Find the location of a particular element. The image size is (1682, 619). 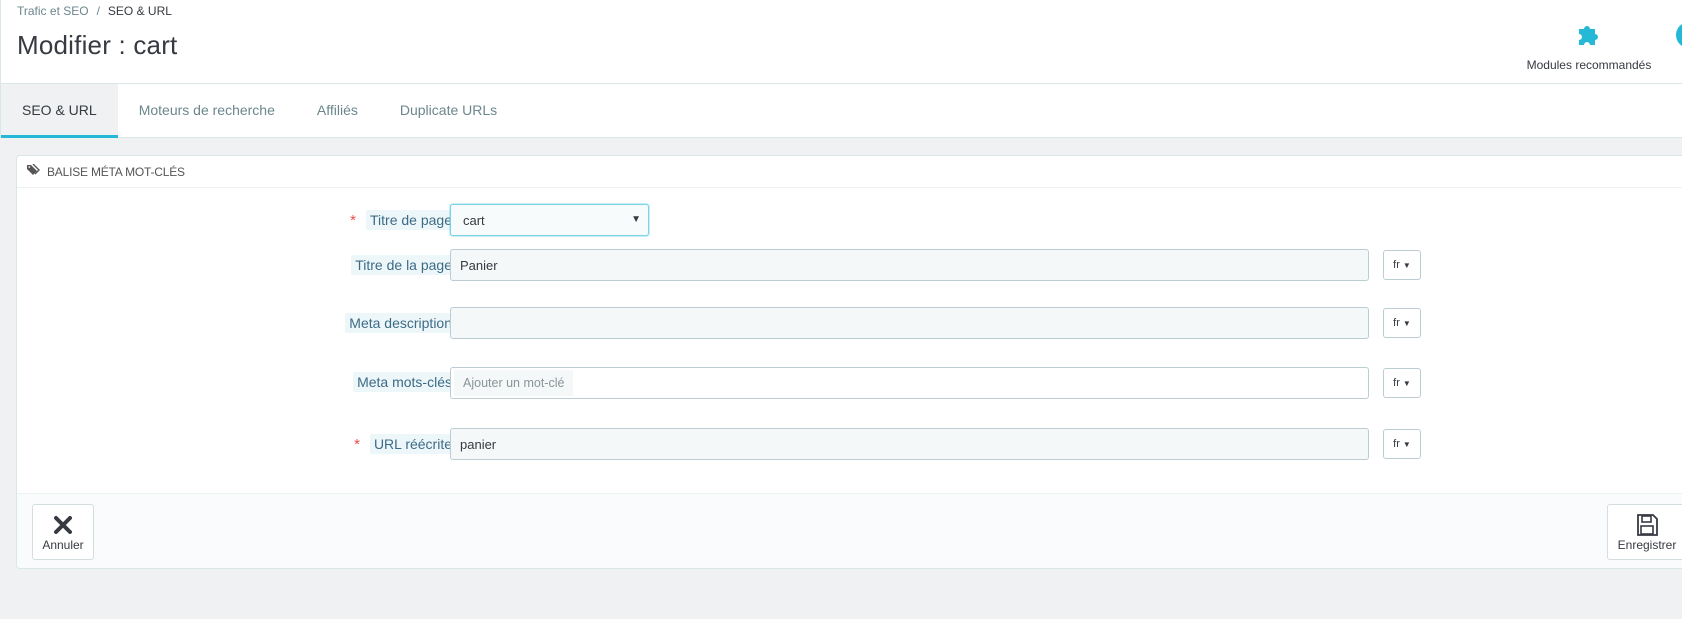

panel-heading: BALISE MÉTA MOT-CLÉS is located at coordinates (849, 172).